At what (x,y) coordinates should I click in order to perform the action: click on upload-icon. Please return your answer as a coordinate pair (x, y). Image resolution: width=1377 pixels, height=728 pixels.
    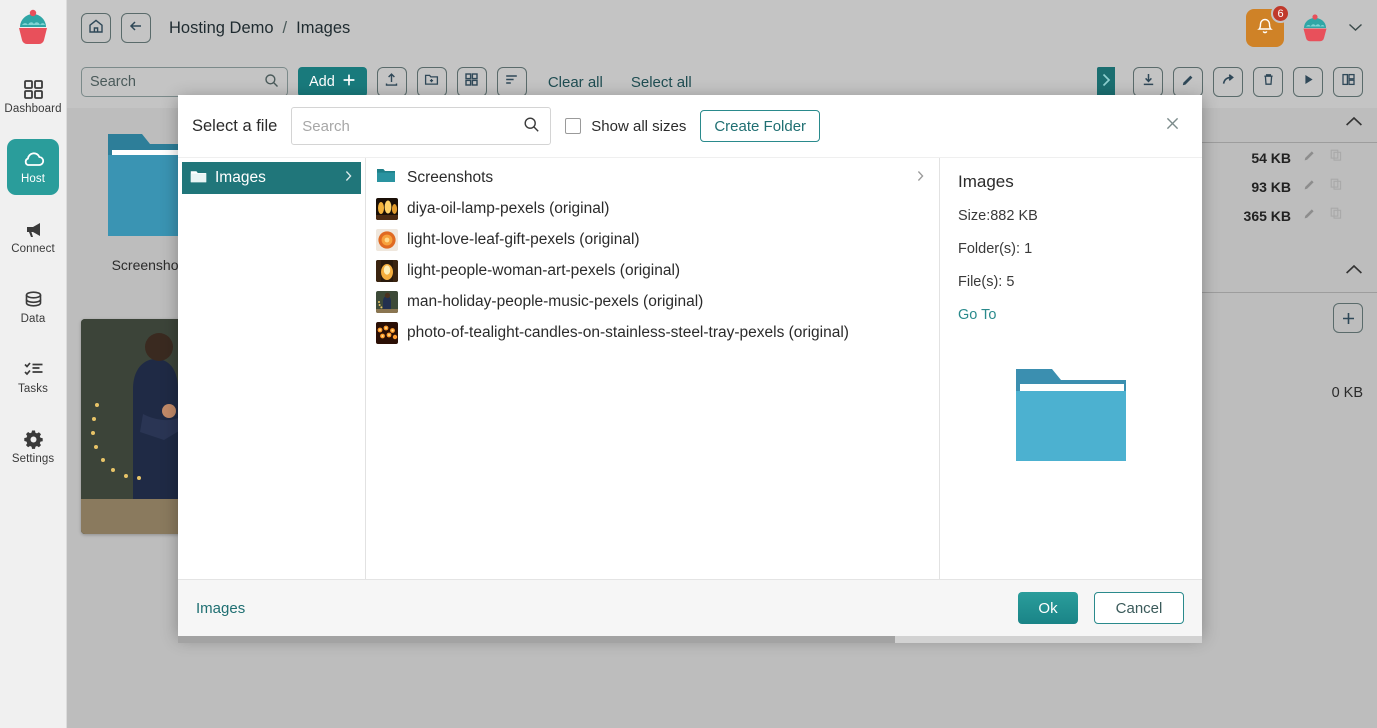
    Looking at the image, I should click on (391, 82).